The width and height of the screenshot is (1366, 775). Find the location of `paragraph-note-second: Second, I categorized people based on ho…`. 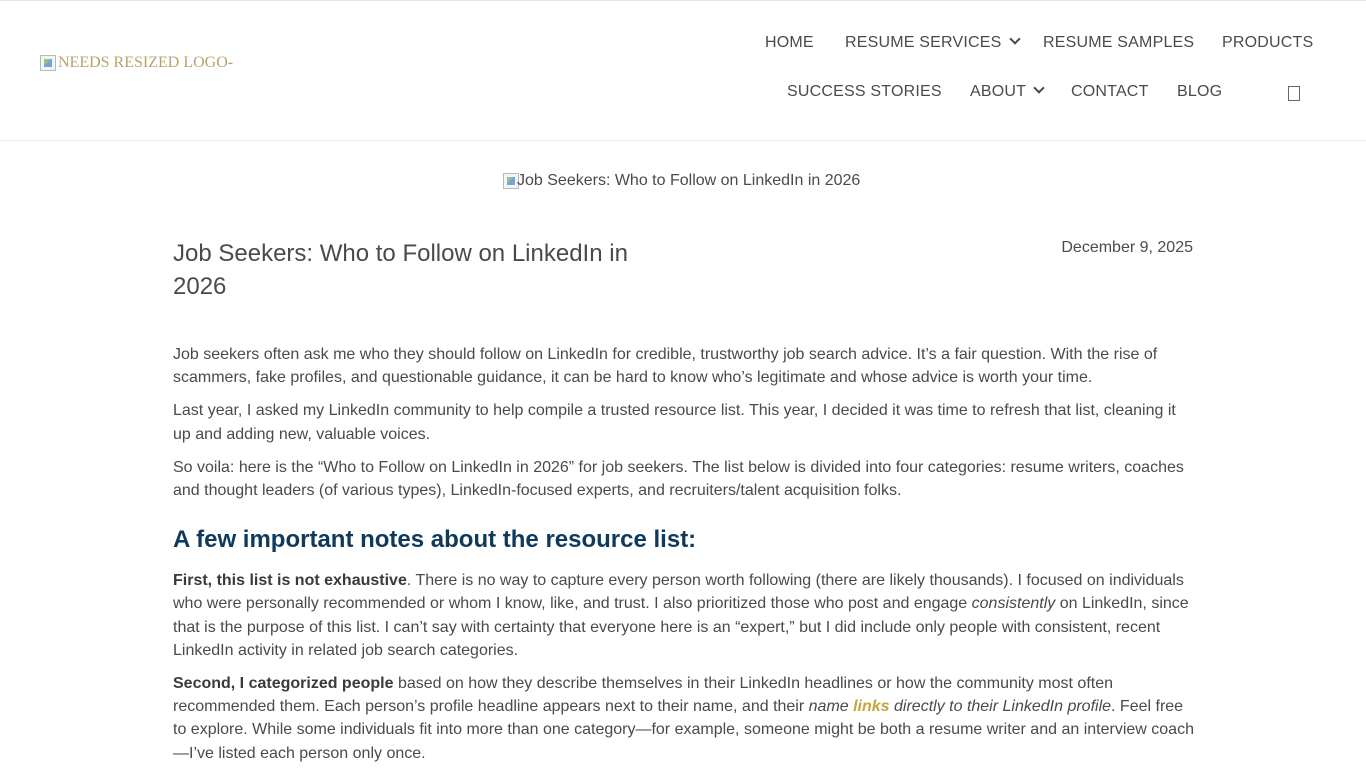

paragraph-note-second: Second, I categorized people based on ho… is located at coordinates (684, 718).